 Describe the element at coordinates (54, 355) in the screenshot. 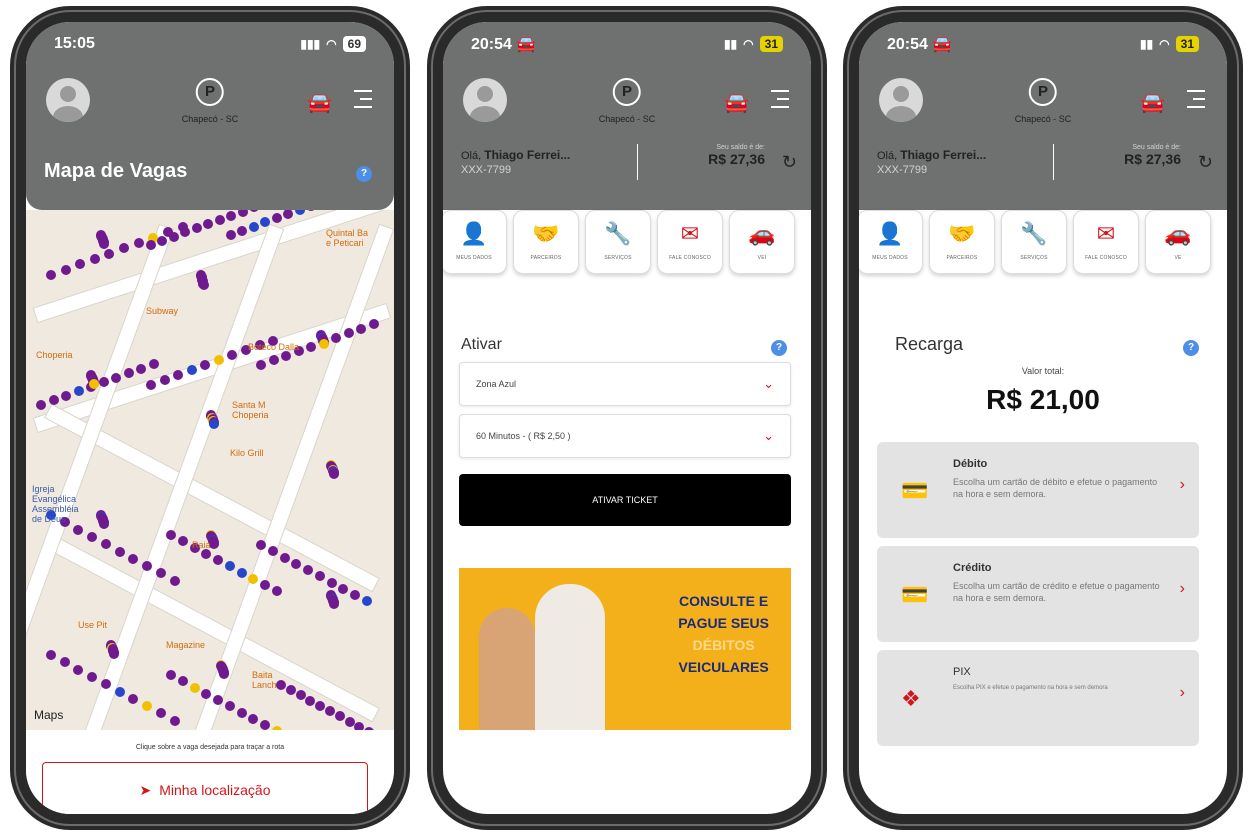

I see `map-poi-label: Choperia` at that location.